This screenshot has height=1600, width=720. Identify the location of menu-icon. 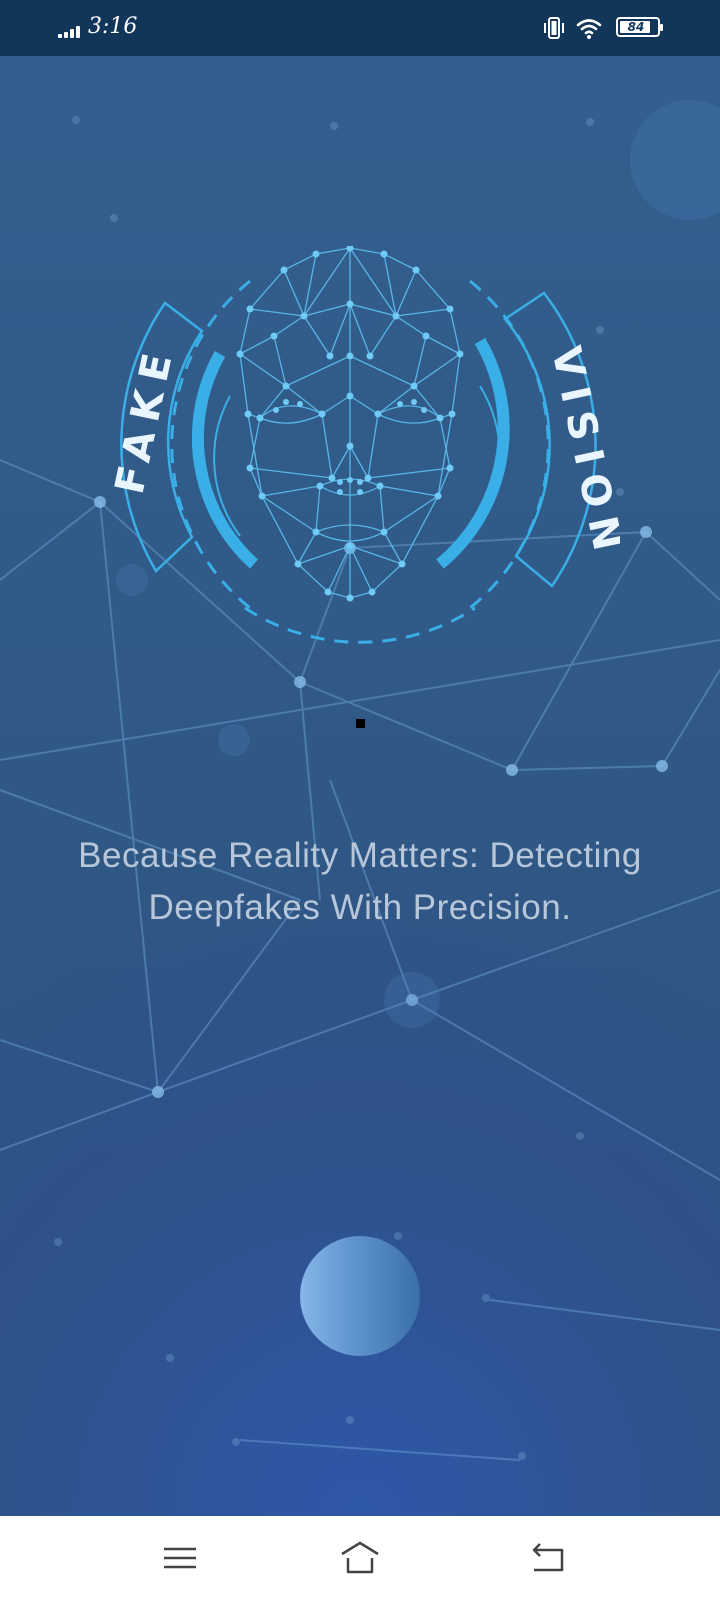
(180, 1558).